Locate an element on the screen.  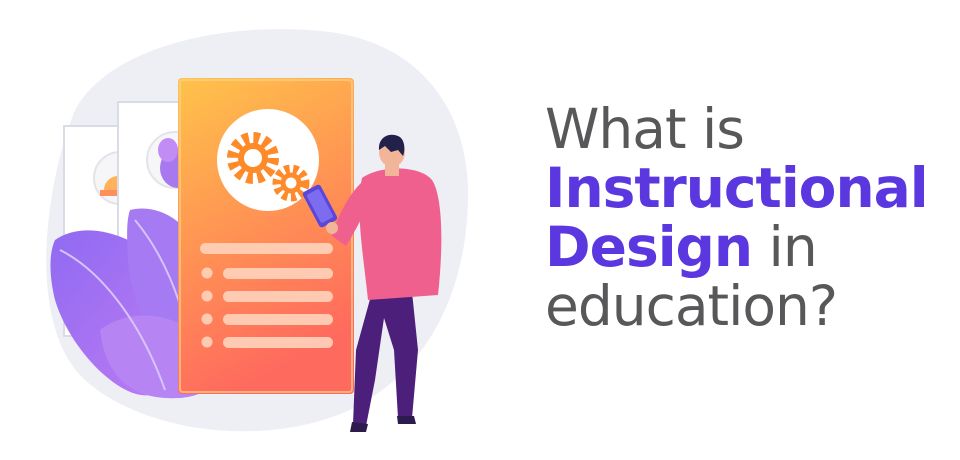
headline-line-3: Design in is located at coordinates (745, 247).